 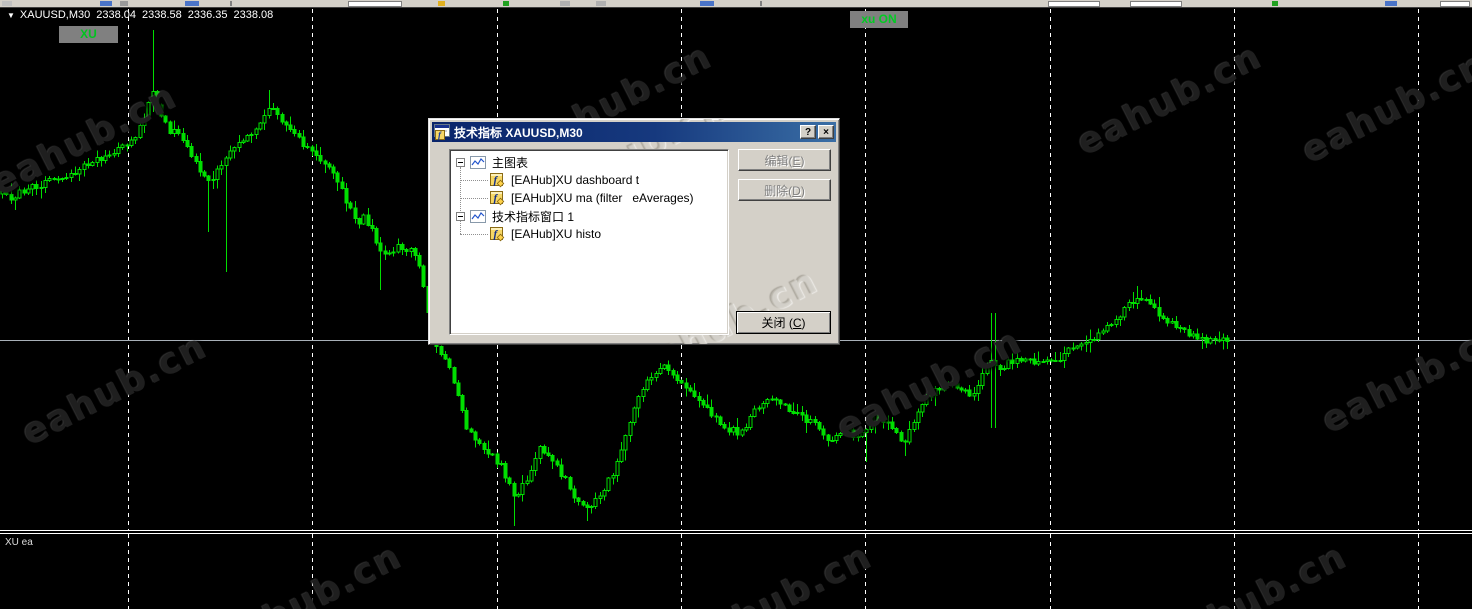 I want to click on toolbar-sliver, so click(x=736, y=4).